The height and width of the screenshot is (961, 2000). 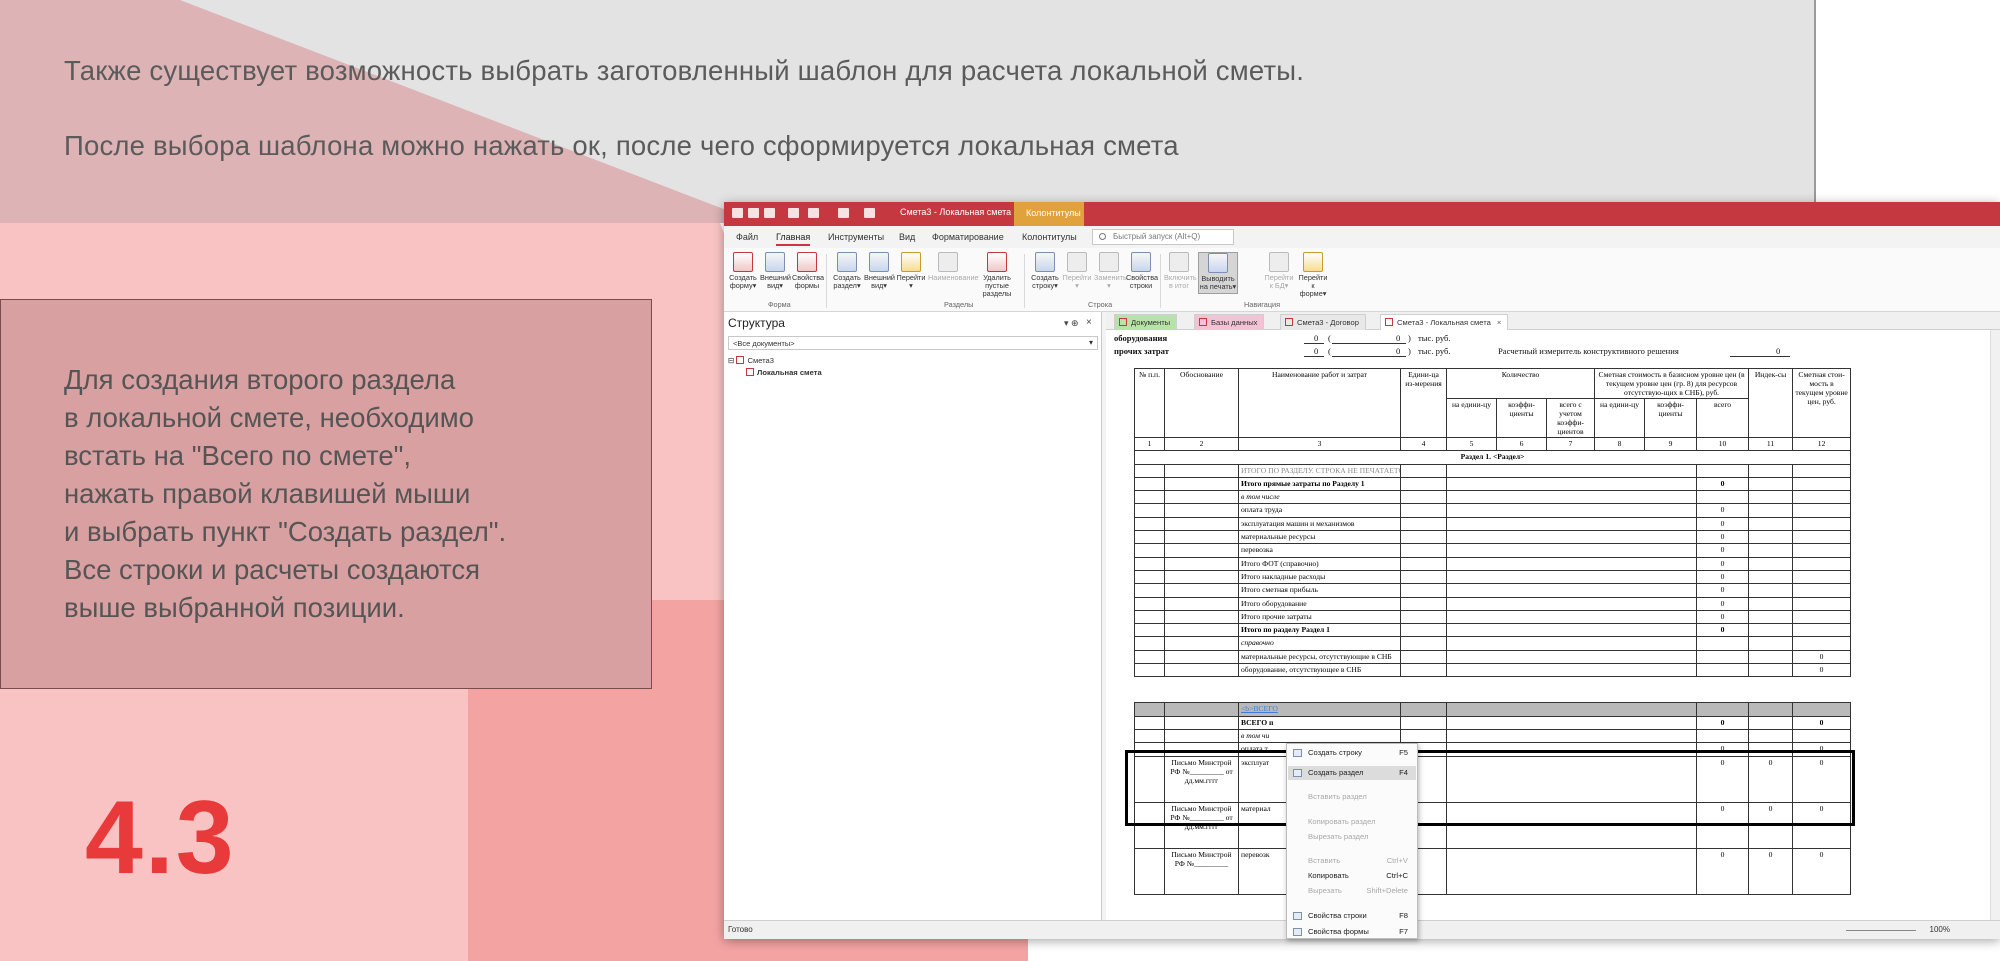 I want to click on column-number: 12, so click(x=1822, y=444).